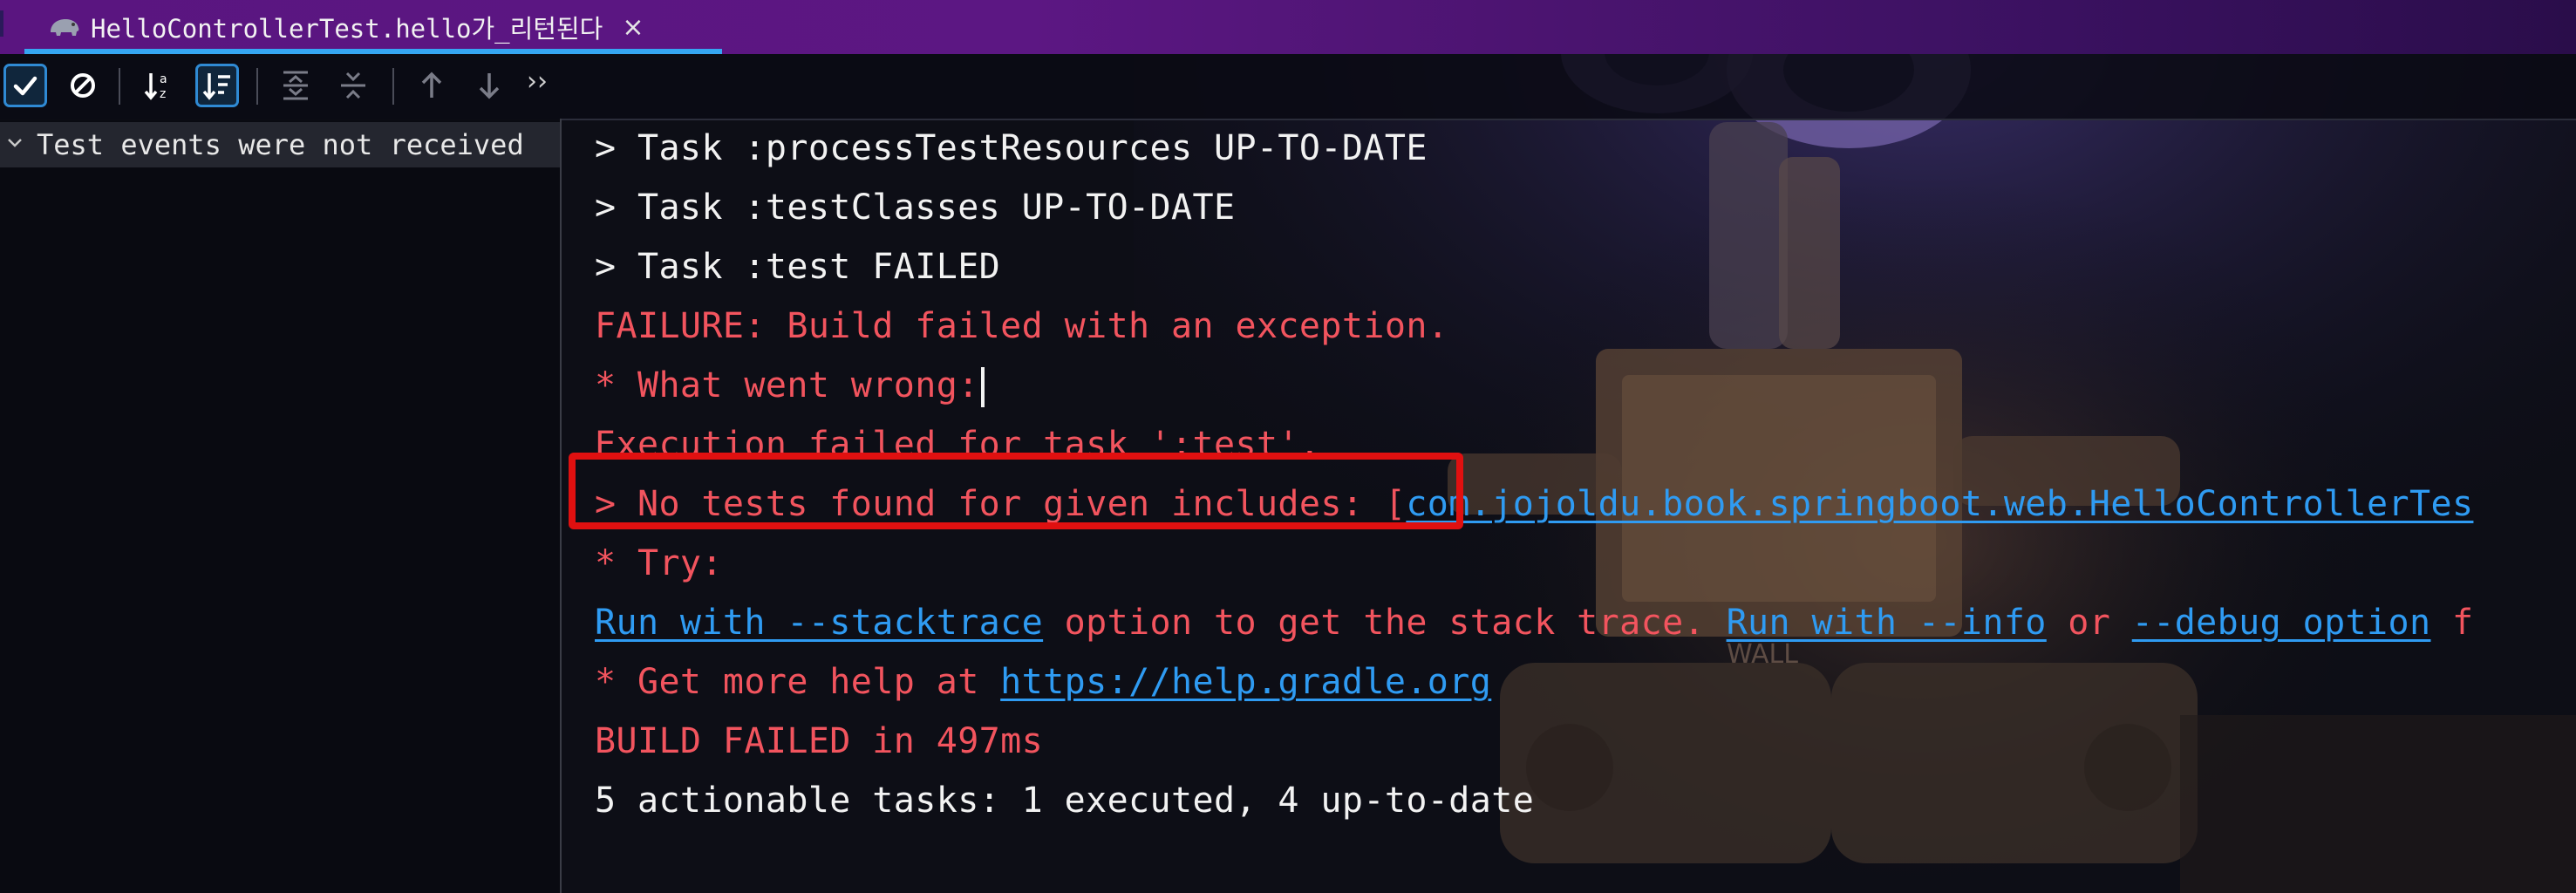 The width and height of the screenshot is (2576, 893). I want to click on debug-option-link: --debug option, so click(2282, 623).